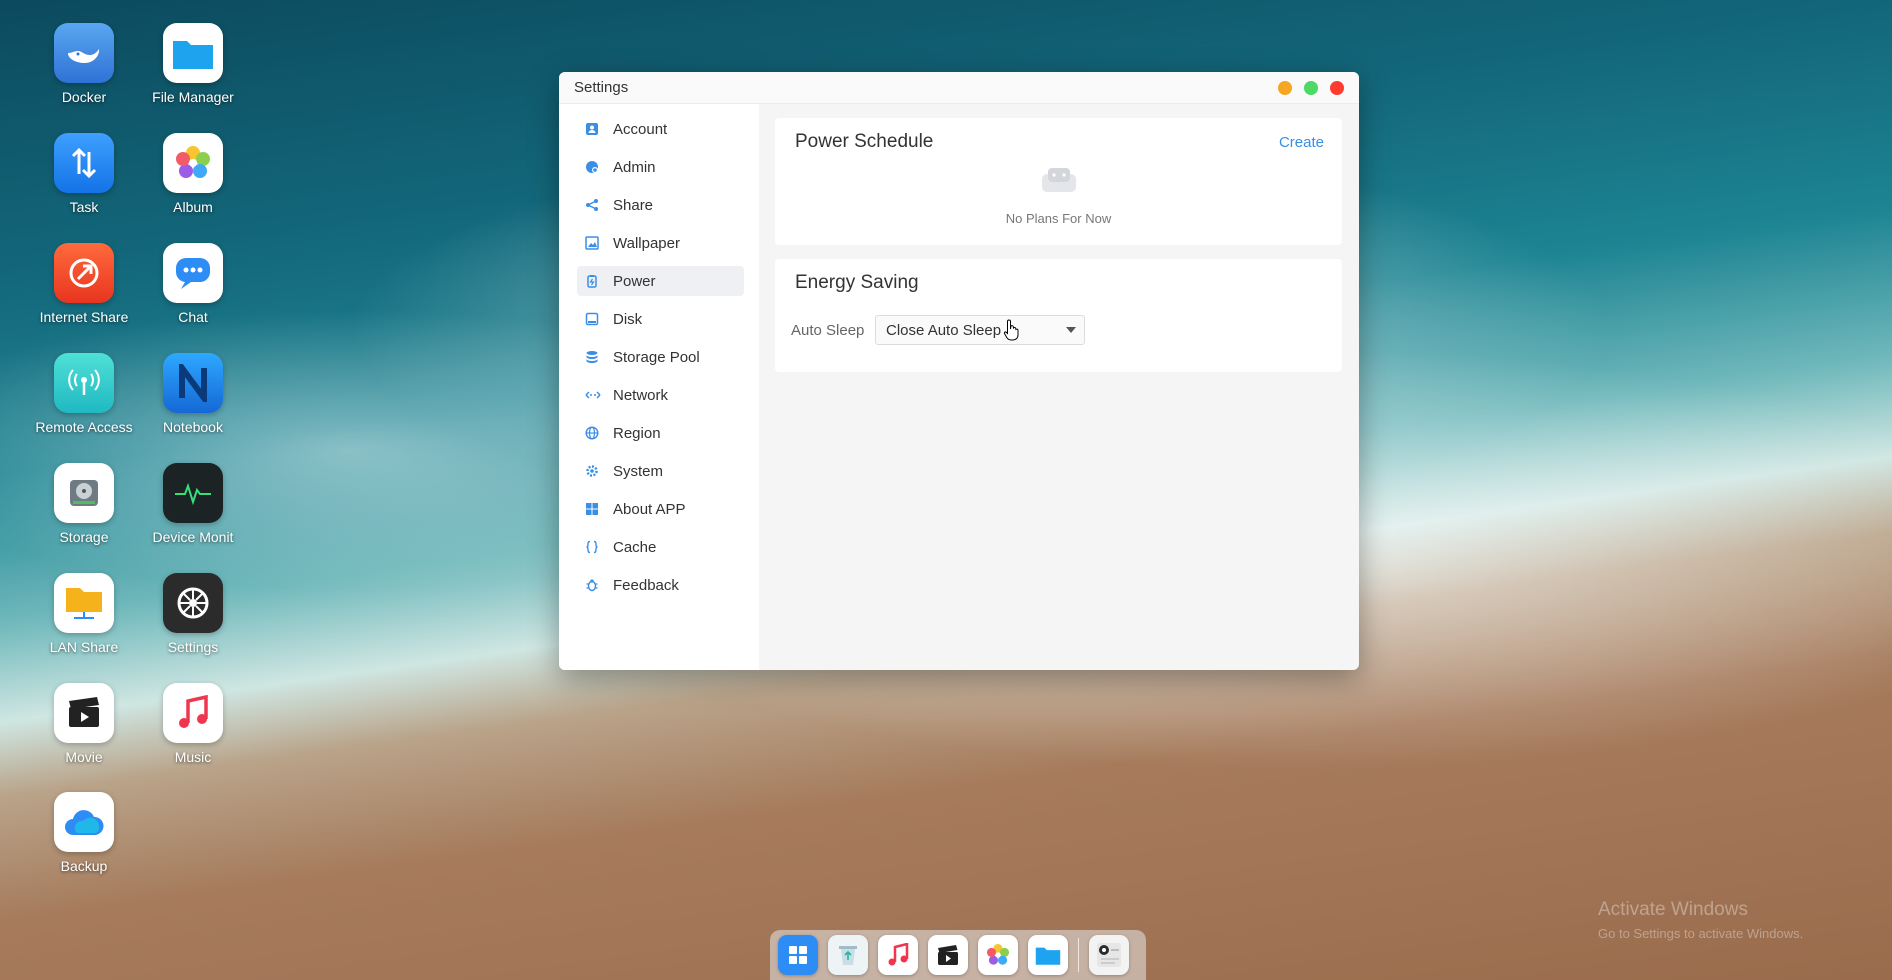 The image size is (1892, 980). What do you see at coordinates (959, 88) in the screenshot?
I see `title-bar: Settings` at bounding box center [959, 88].